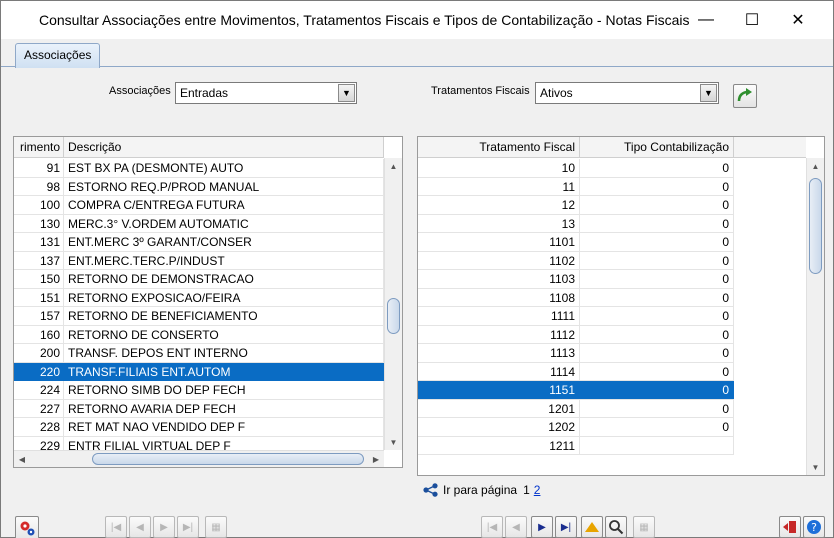  Describe the element at coordinates (576, 168) in the screenshot. I see `table-row: 10 0` at that location.